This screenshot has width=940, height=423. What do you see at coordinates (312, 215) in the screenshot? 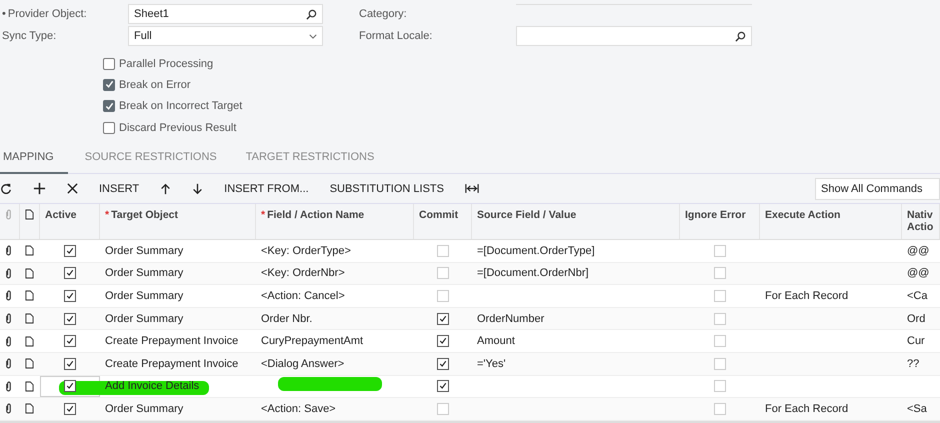
I see `column-header: * Field / Action Name` at bounding box center [312, 215].